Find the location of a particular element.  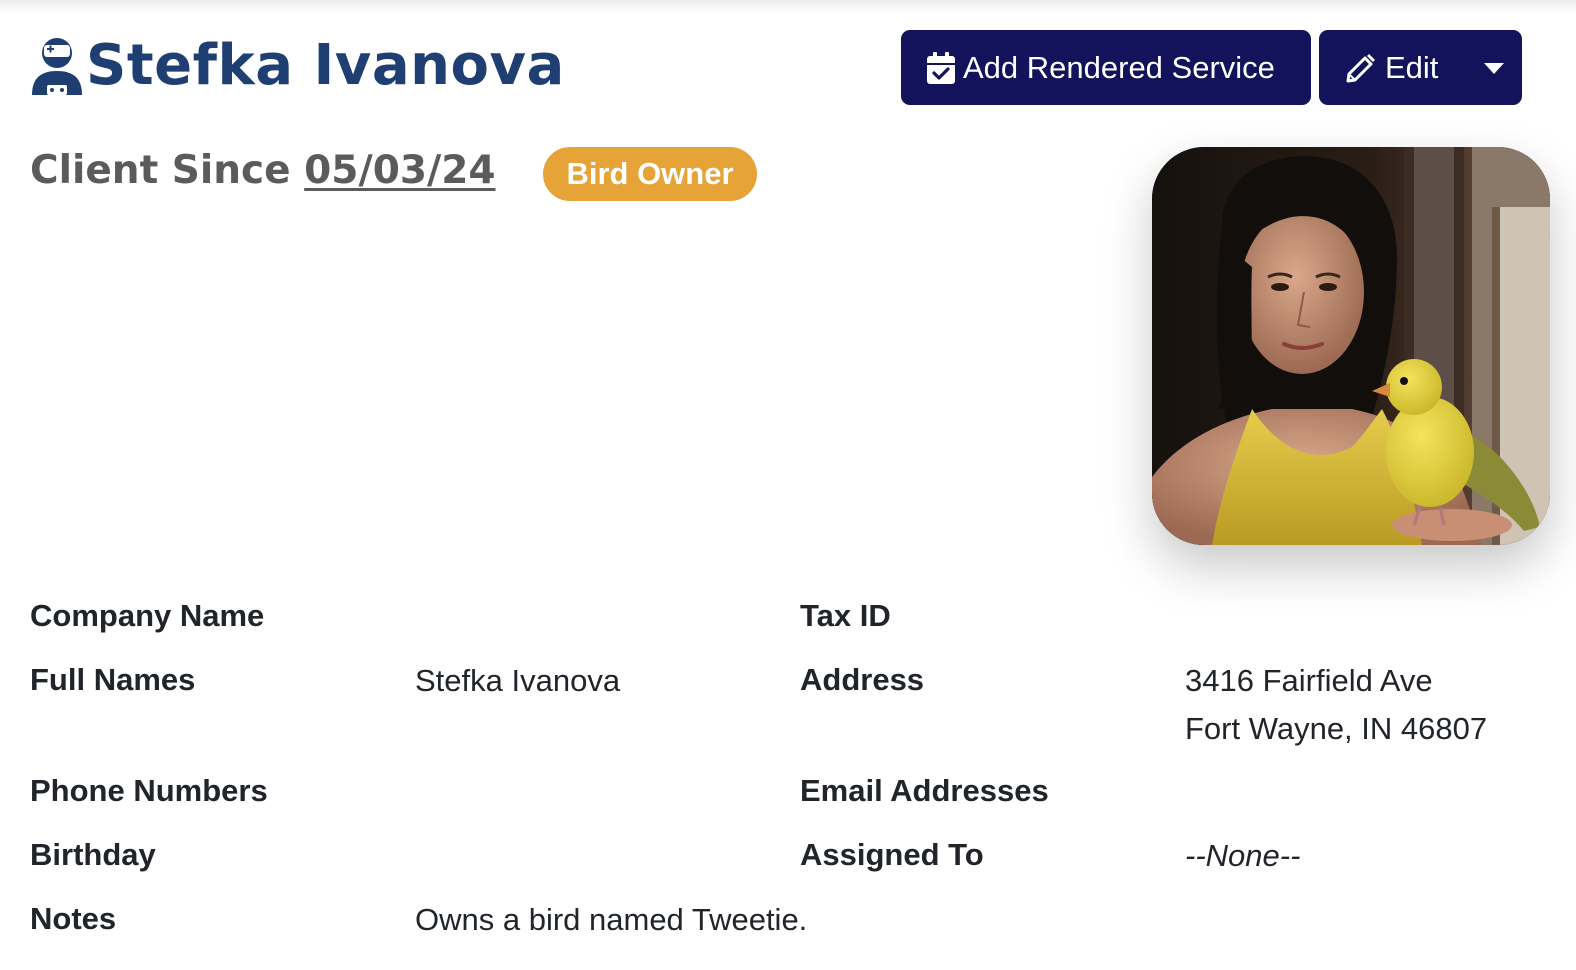

client-since-date: 05/03/24 is located at coordinates (400, 170).